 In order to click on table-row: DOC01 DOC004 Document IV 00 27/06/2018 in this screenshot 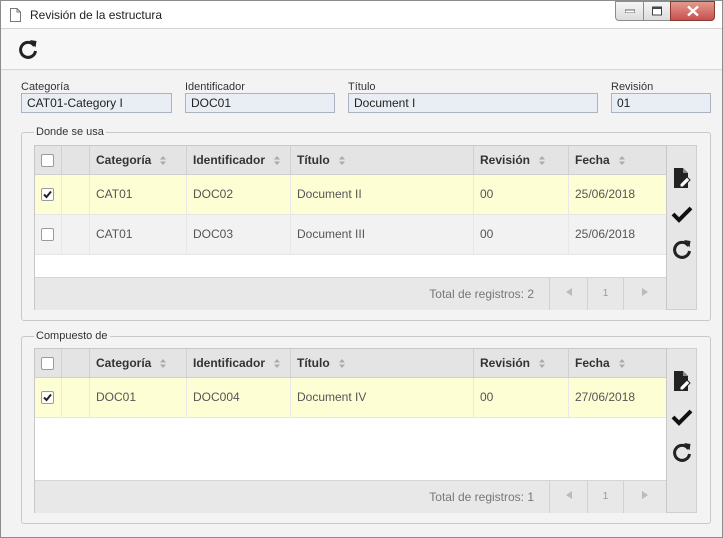, I will do `click(350, 398)`.